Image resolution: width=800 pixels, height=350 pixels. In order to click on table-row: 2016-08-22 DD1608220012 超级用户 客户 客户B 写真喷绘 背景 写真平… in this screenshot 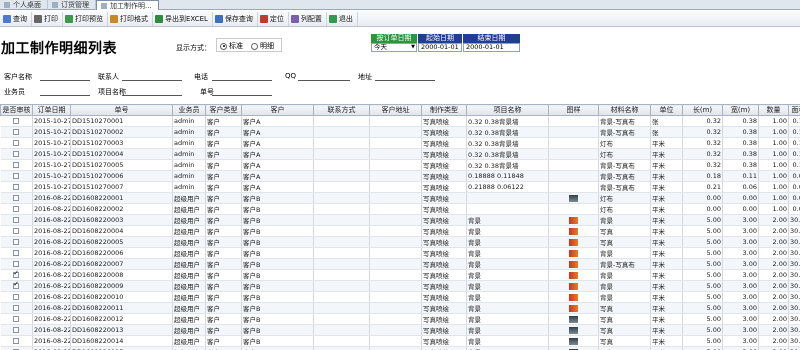, I will do `click(400, 319)`.